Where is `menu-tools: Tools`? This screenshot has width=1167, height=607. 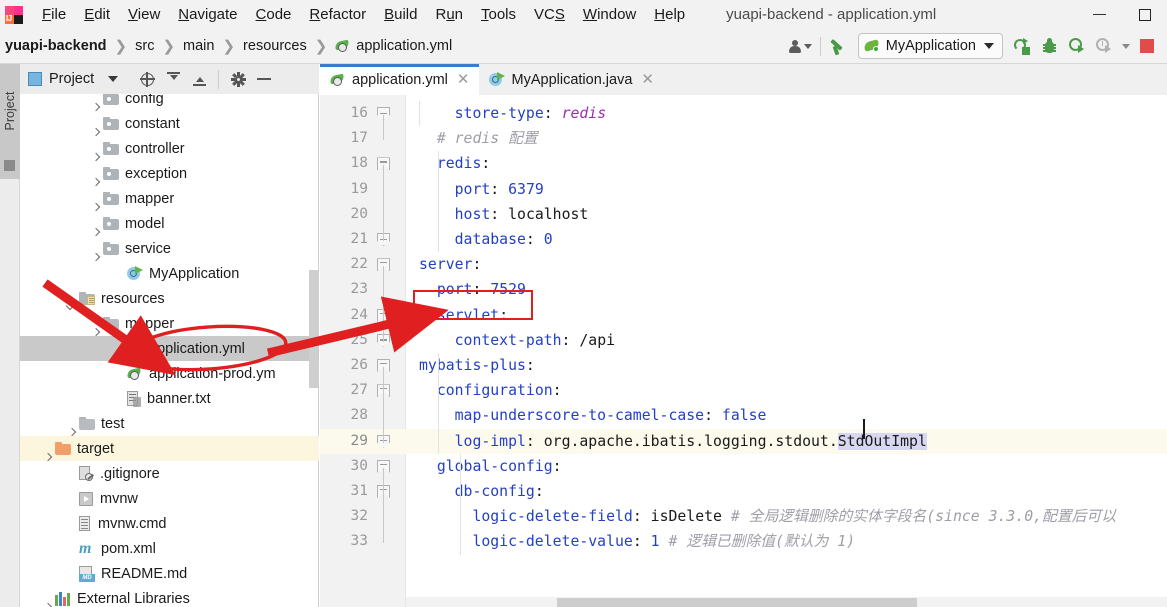 menu-tools: Tools is located at coordinates (498, 14).